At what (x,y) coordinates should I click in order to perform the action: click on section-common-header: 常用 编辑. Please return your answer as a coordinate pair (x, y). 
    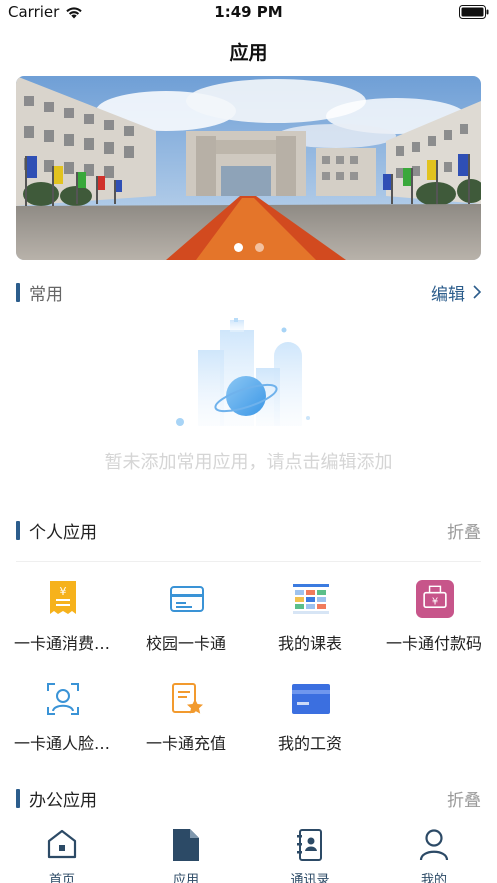
    Looking at the image, I should click on (248, 292).